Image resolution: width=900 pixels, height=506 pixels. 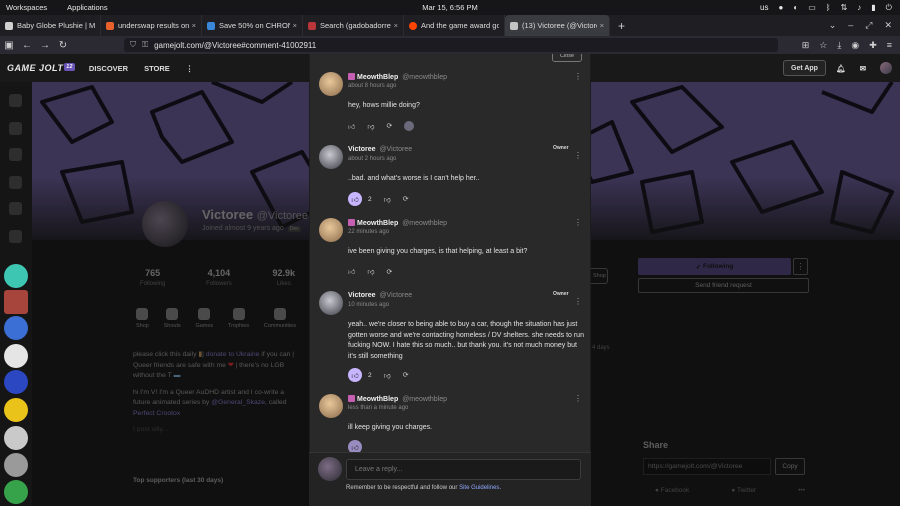 I want to click on volume-icon: ♪, so click(x=859, y=7).